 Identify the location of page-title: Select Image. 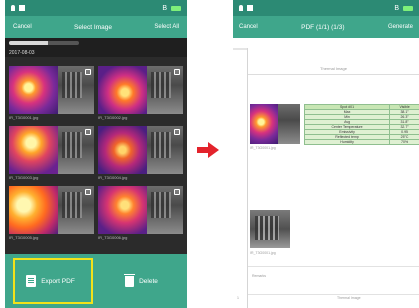
(93, 27).